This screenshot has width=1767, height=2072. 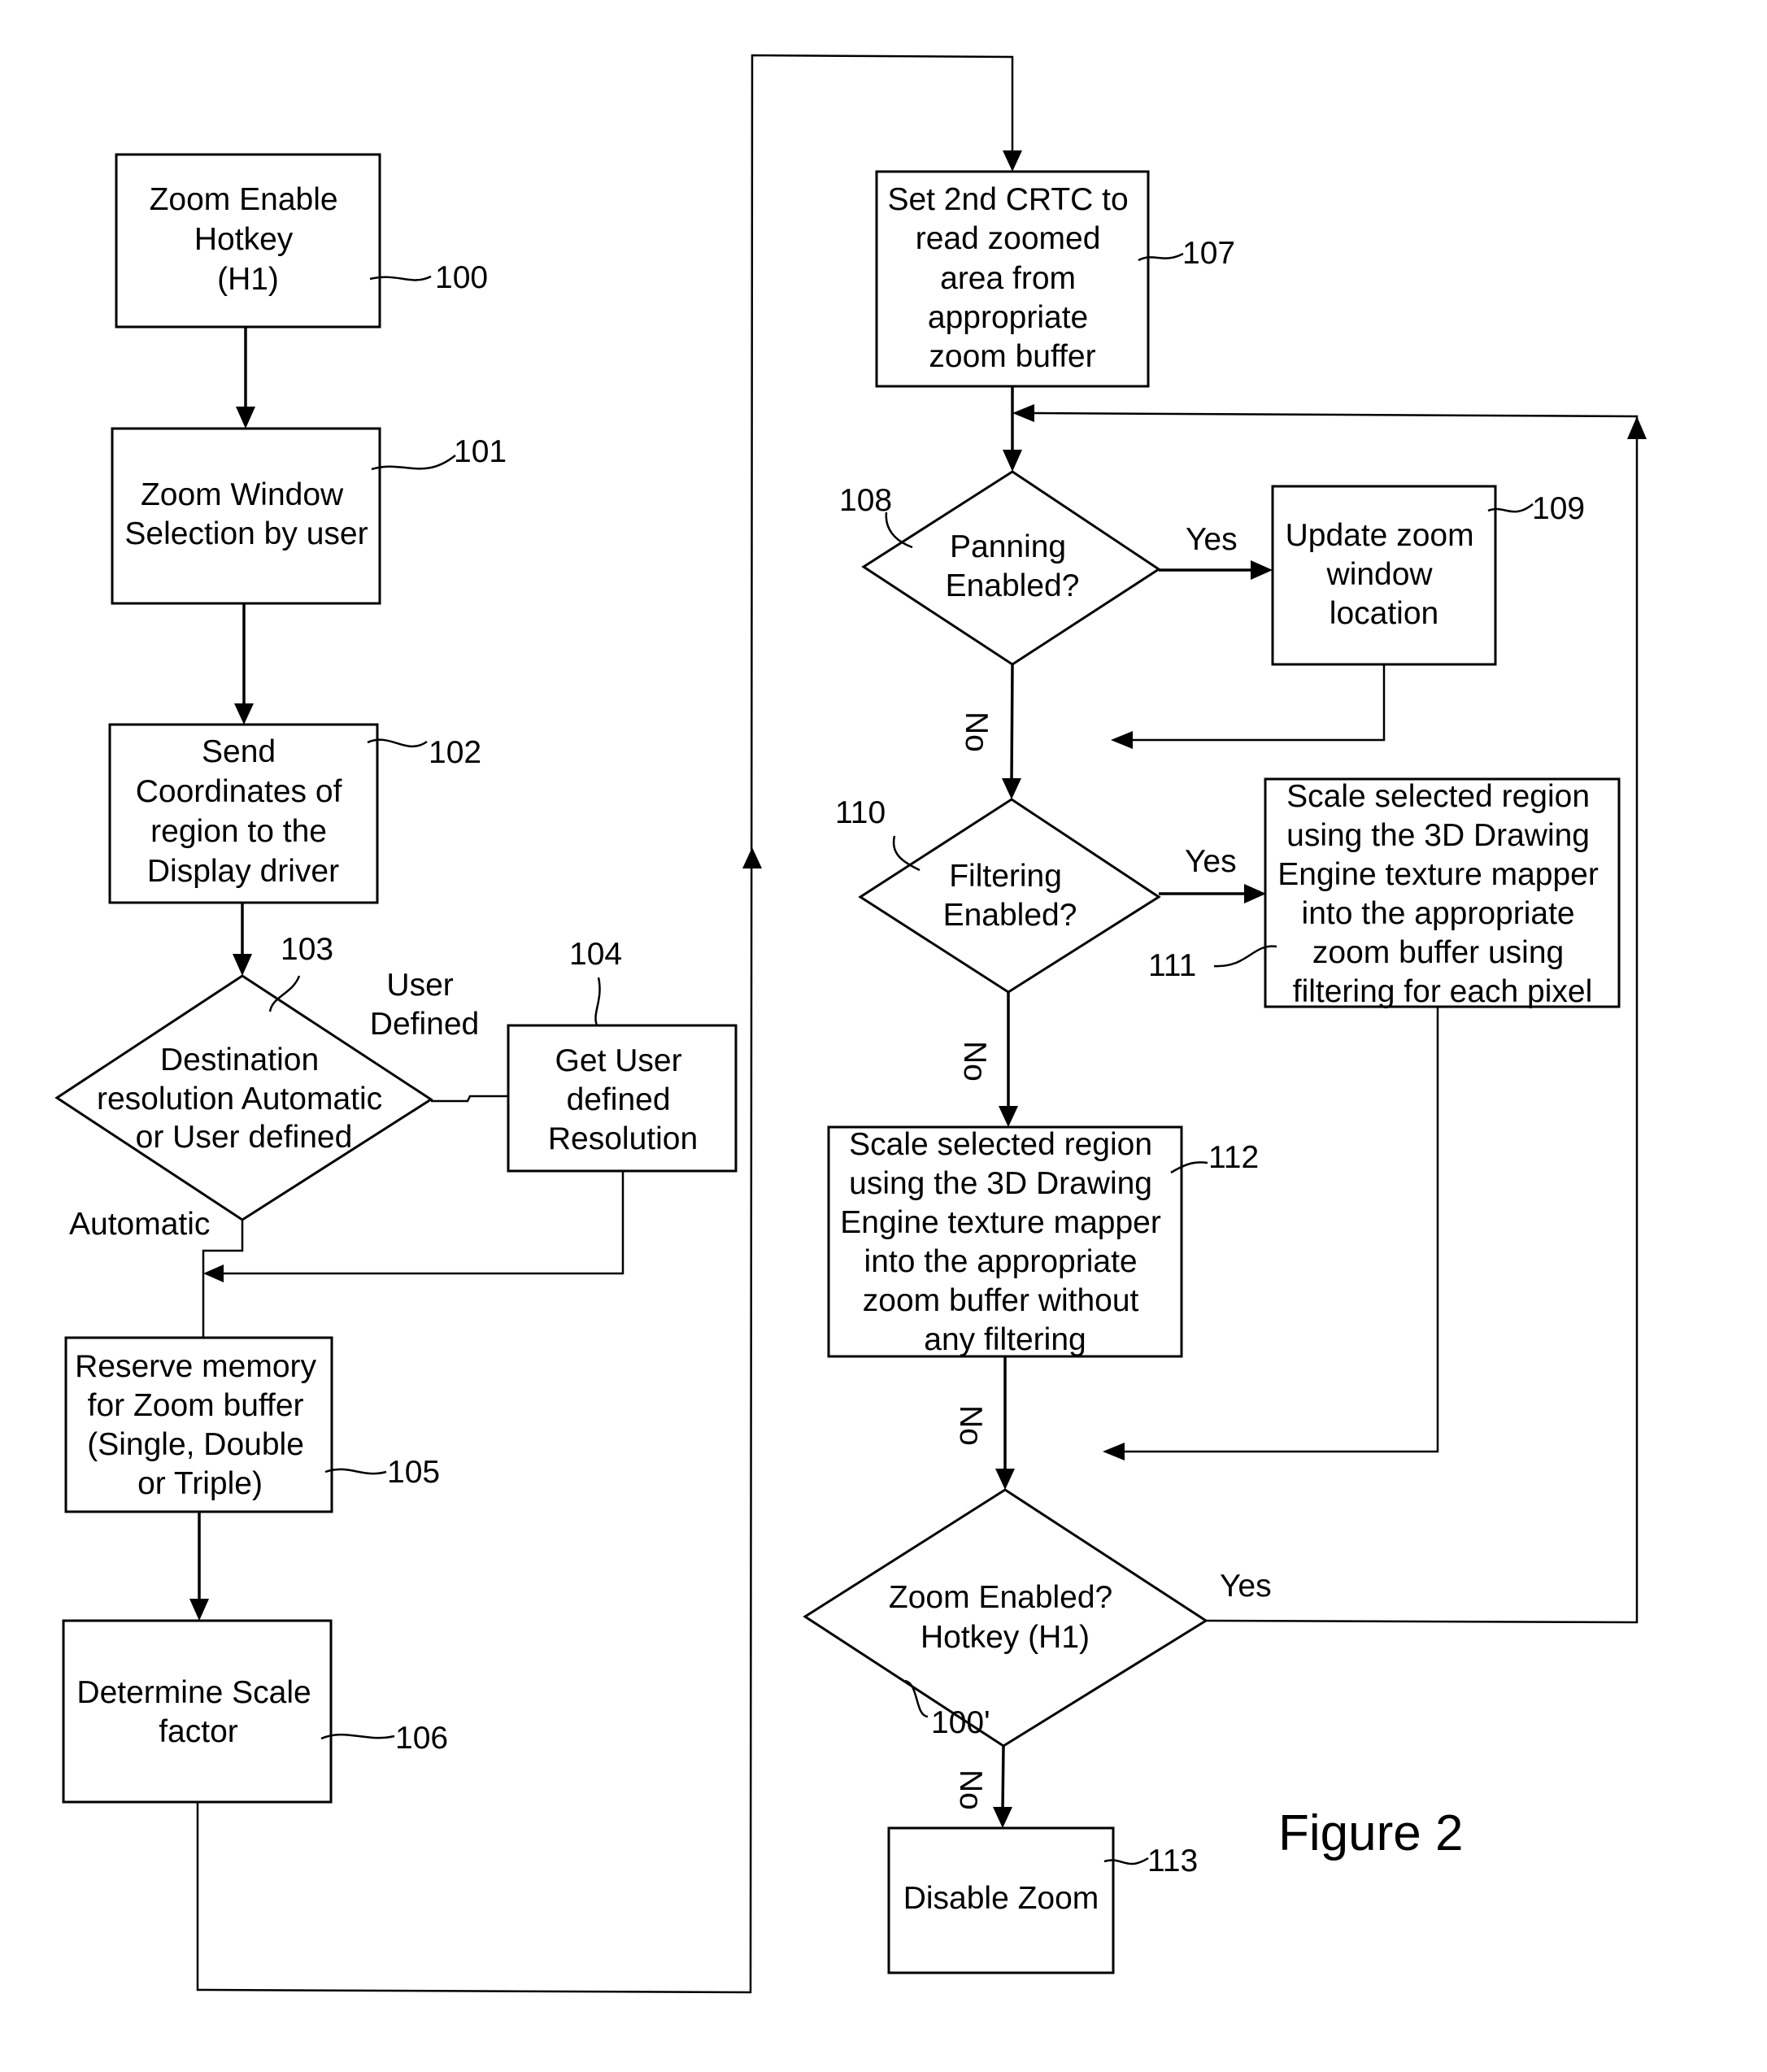 I want to click on node-text-line: Get User, so click(x=618, y=1061).